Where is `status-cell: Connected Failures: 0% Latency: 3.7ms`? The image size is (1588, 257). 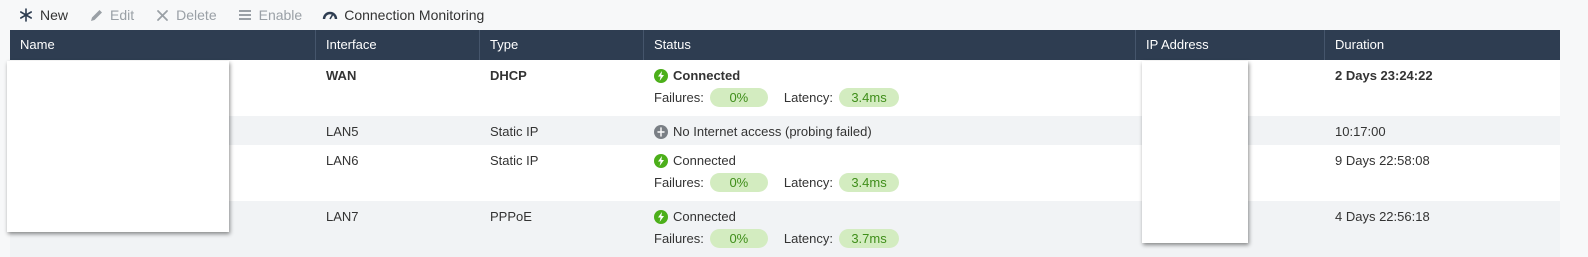 status-cell: Connected Failures: 0% Latency: 3.7ms is located at coordinates (890, 229).